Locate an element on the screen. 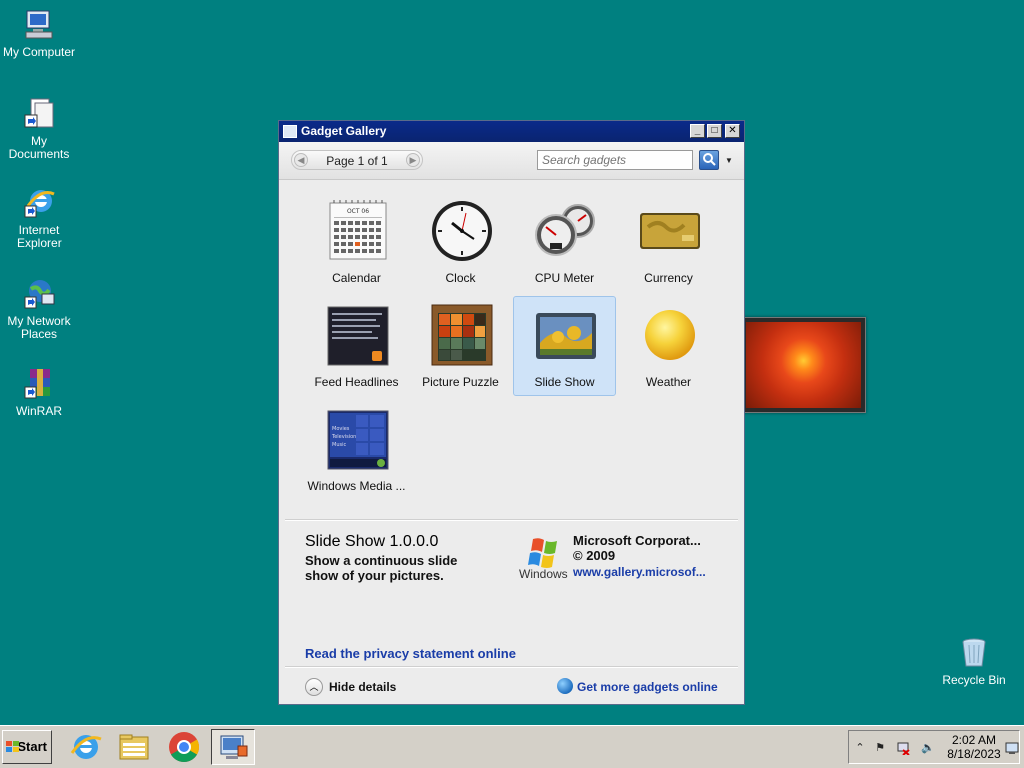  start-button: Start is located at coordinates (27, 747).